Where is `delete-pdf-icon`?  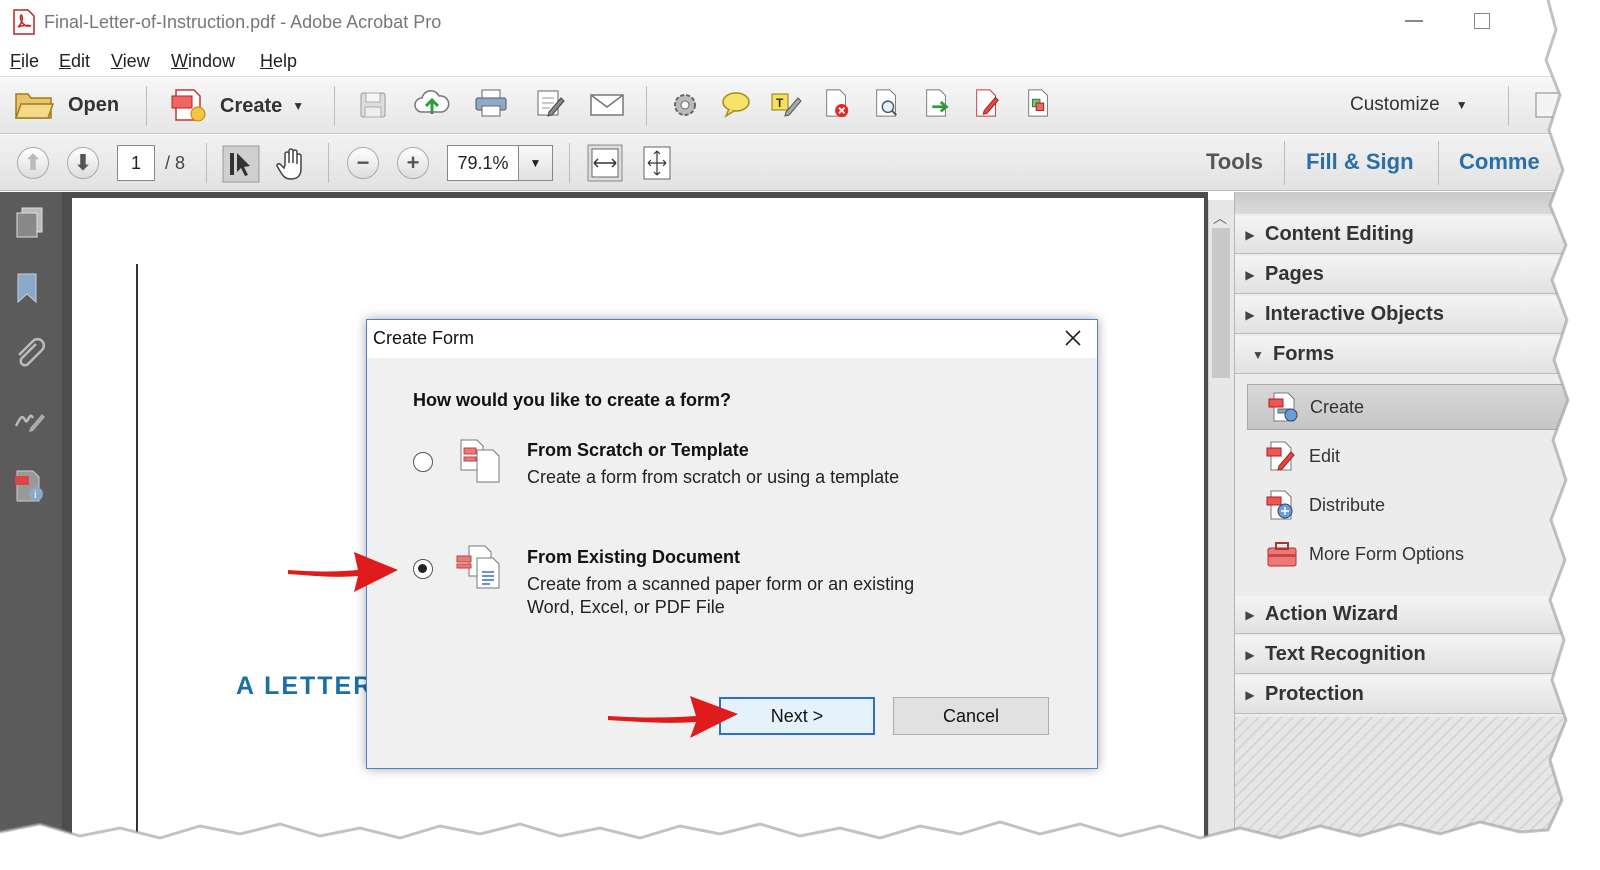
delete-pdf-icon is located at coordinates (837, 103).